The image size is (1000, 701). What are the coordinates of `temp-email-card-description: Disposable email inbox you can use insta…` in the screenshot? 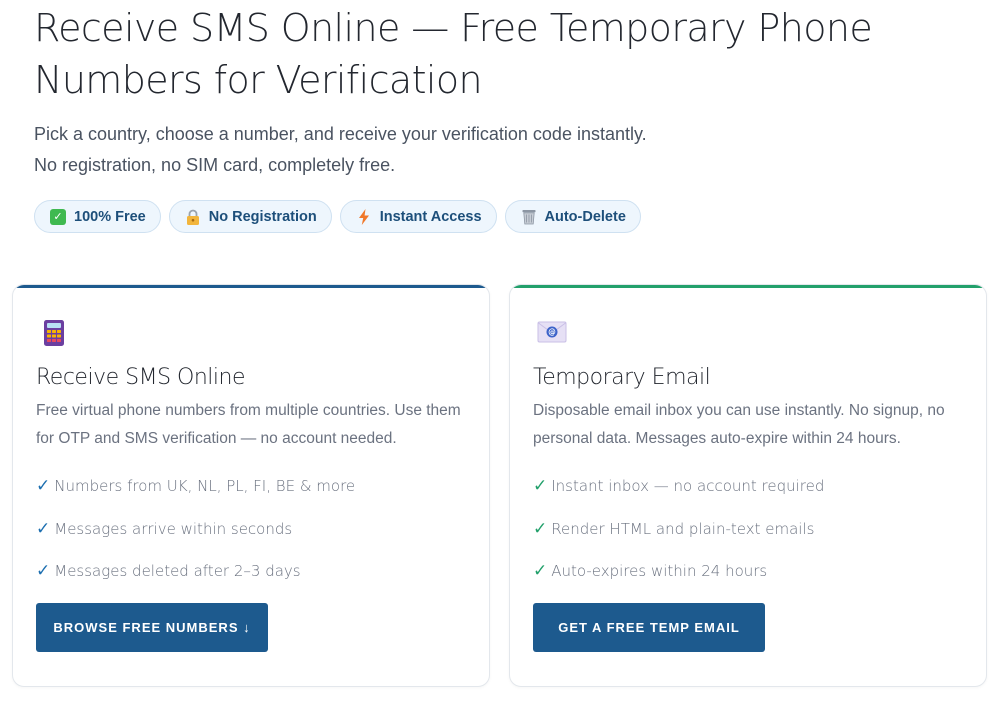 It's located at (739, 424).